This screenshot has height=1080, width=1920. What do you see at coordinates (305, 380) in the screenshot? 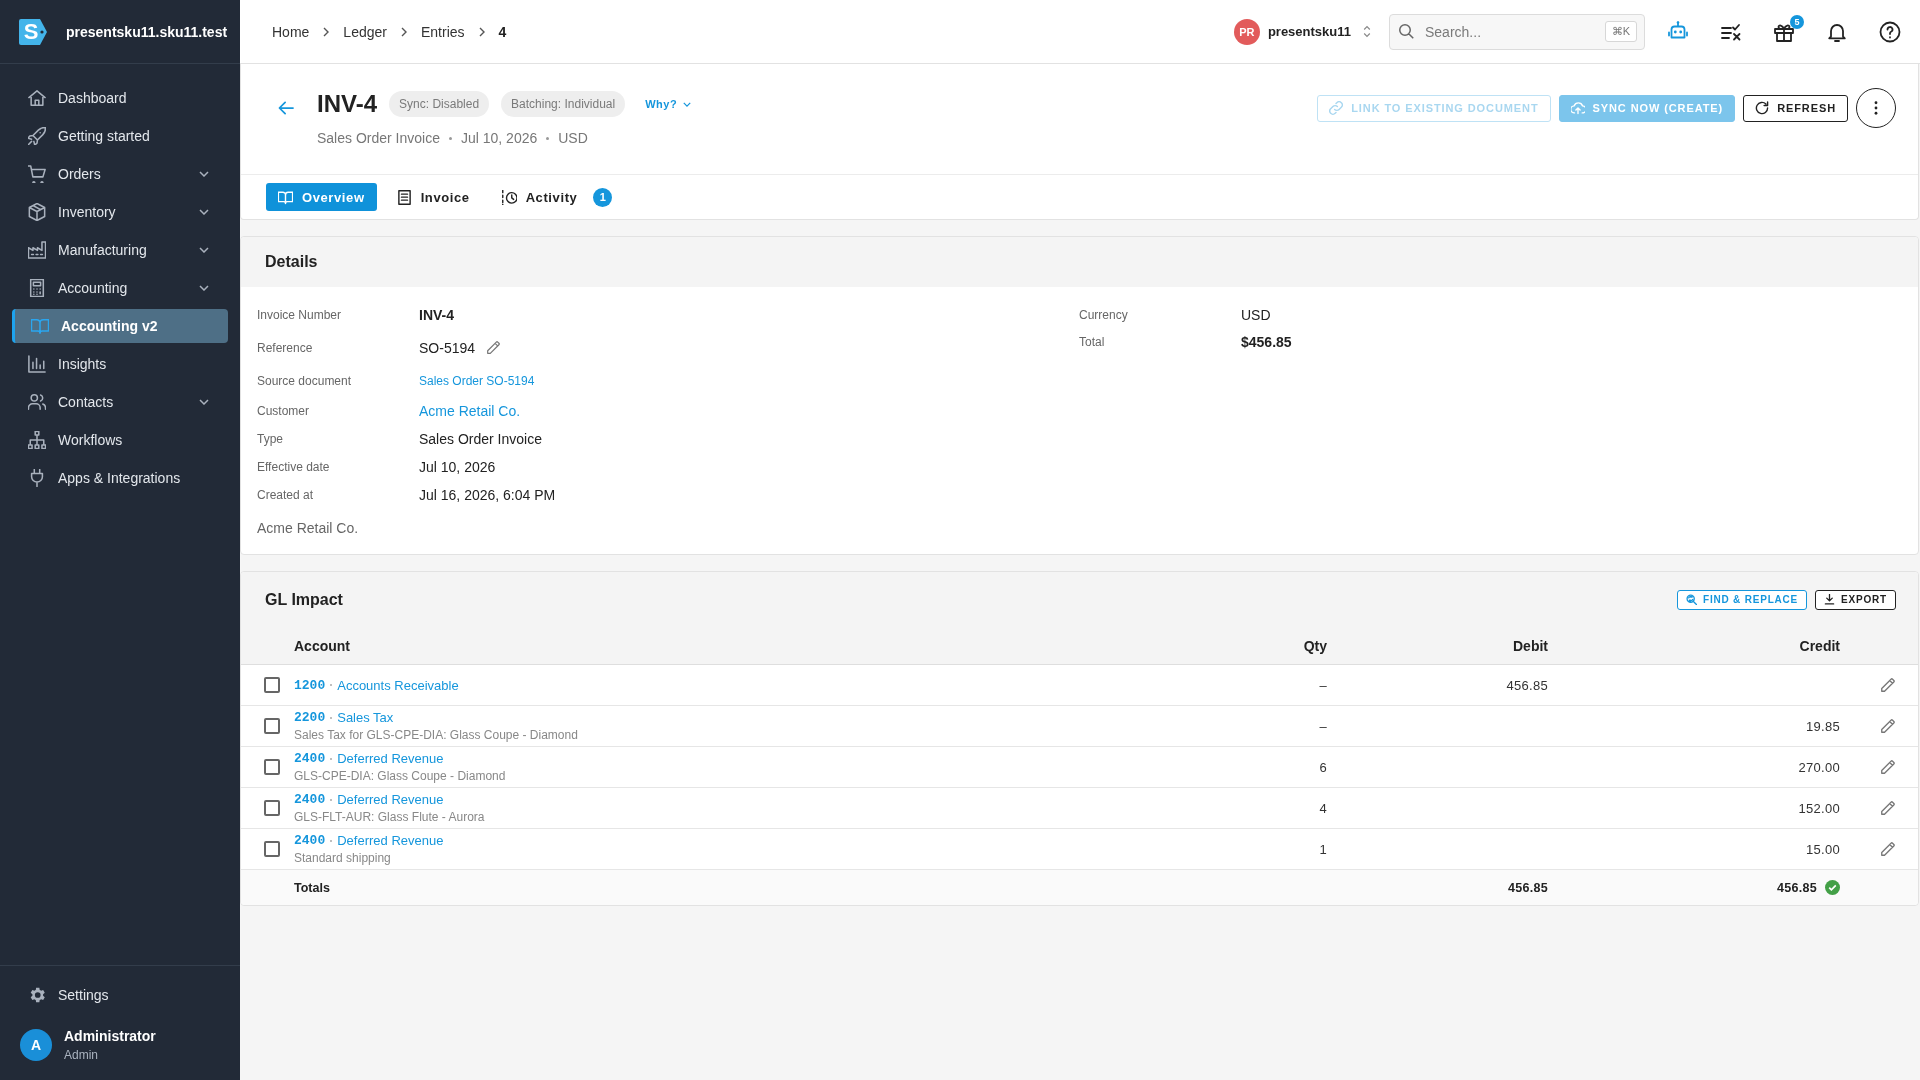
I see `field-label: Source document` at bounding box center [305, 380].